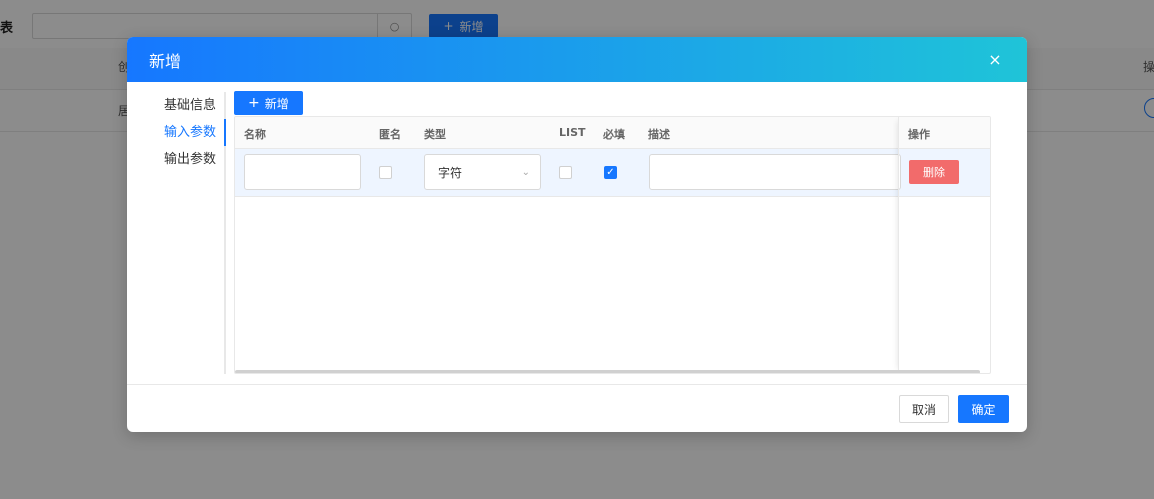 The image size is (1154, 499). Describe the element at coordinates (577, 59) in the screenshot. I see `modal-header: 新增 ×` at that location.